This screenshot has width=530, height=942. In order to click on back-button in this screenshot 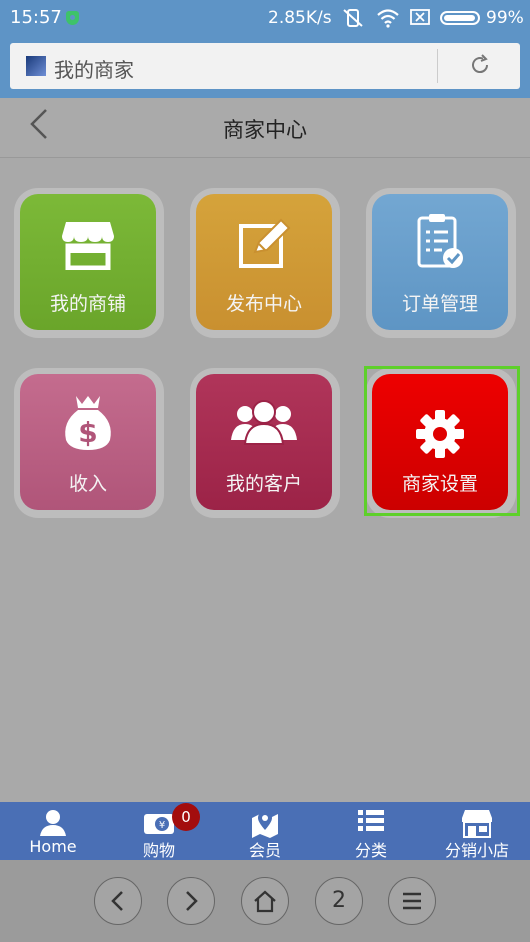, I will do `click(118, 901)`.